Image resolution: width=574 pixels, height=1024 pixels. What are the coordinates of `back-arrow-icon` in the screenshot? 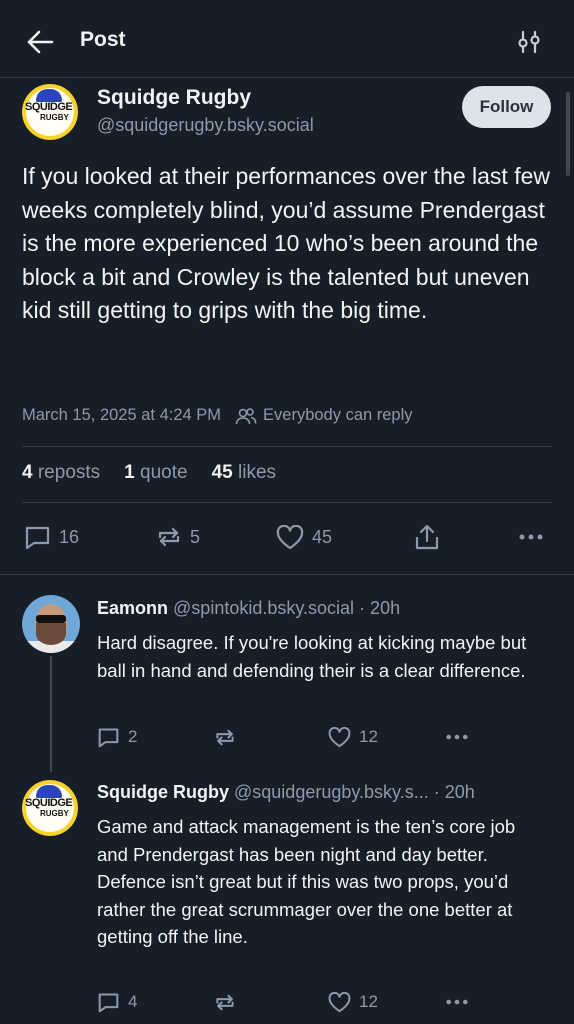 It's located at (40, 42).